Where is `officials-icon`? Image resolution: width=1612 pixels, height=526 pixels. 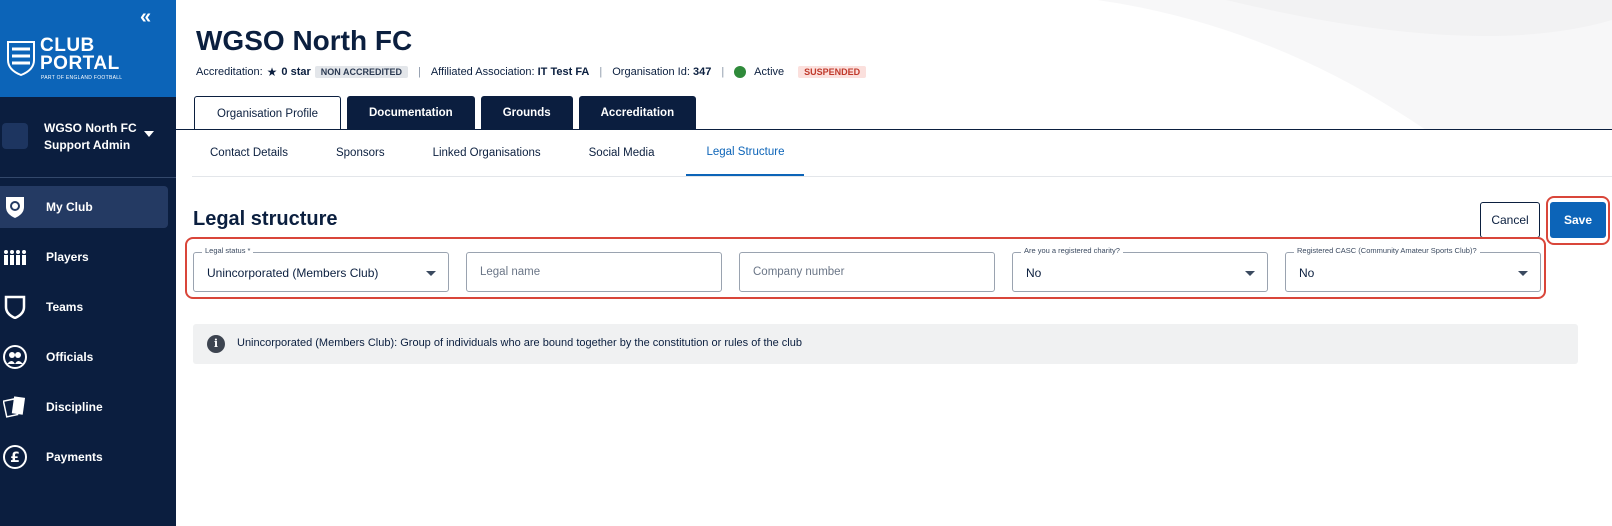 officials-icon is located at coordinates (15, 357).